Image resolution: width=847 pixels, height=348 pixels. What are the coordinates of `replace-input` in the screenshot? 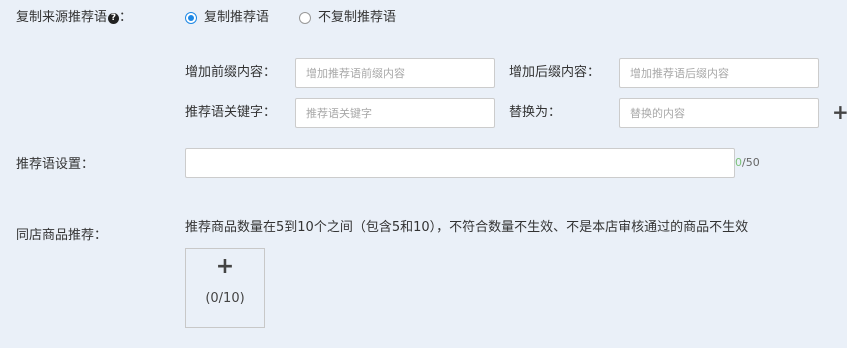 It's located at (719, 113).